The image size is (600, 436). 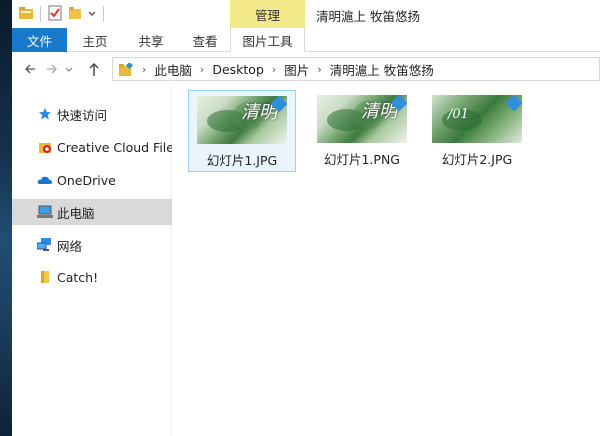 I want to click on tab-picture-tools: 图片工具, so click(x=267, y=40).